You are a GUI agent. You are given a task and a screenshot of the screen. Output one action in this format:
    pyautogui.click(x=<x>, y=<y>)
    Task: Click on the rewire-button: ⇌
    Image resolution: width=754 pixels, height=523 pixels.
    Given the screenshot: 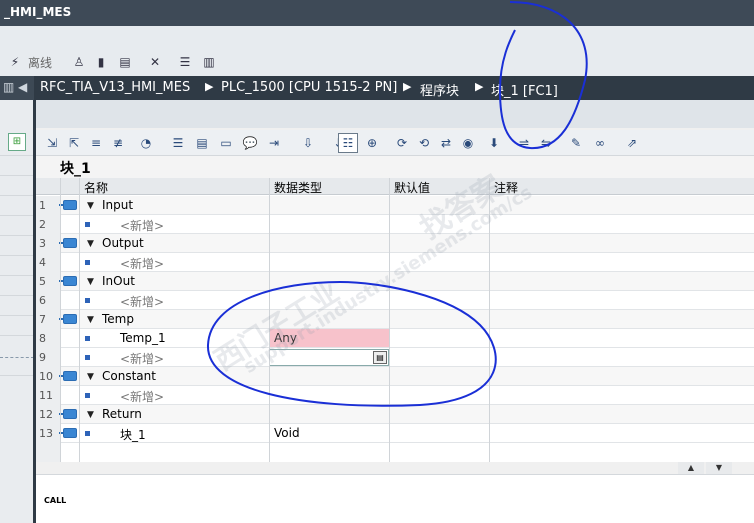 What is the action you would take?
    pyautogui.click(x=524, y=143)
    